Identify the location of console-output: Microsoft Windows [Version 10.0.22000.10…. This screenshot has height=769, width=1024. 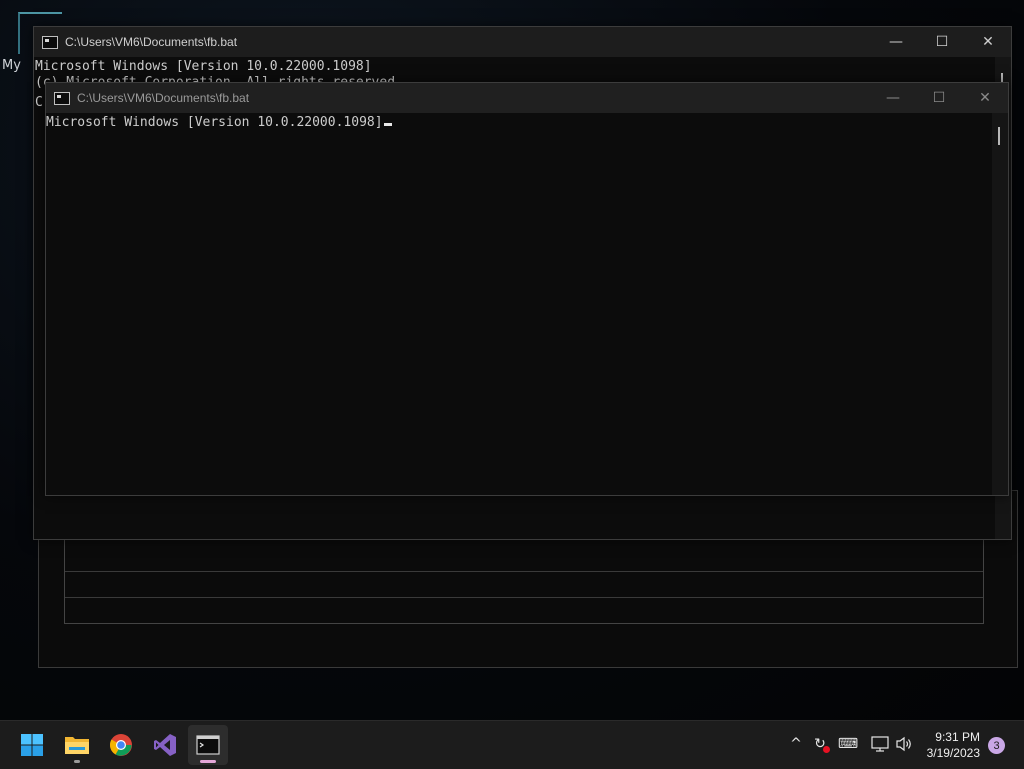
(527, 122).